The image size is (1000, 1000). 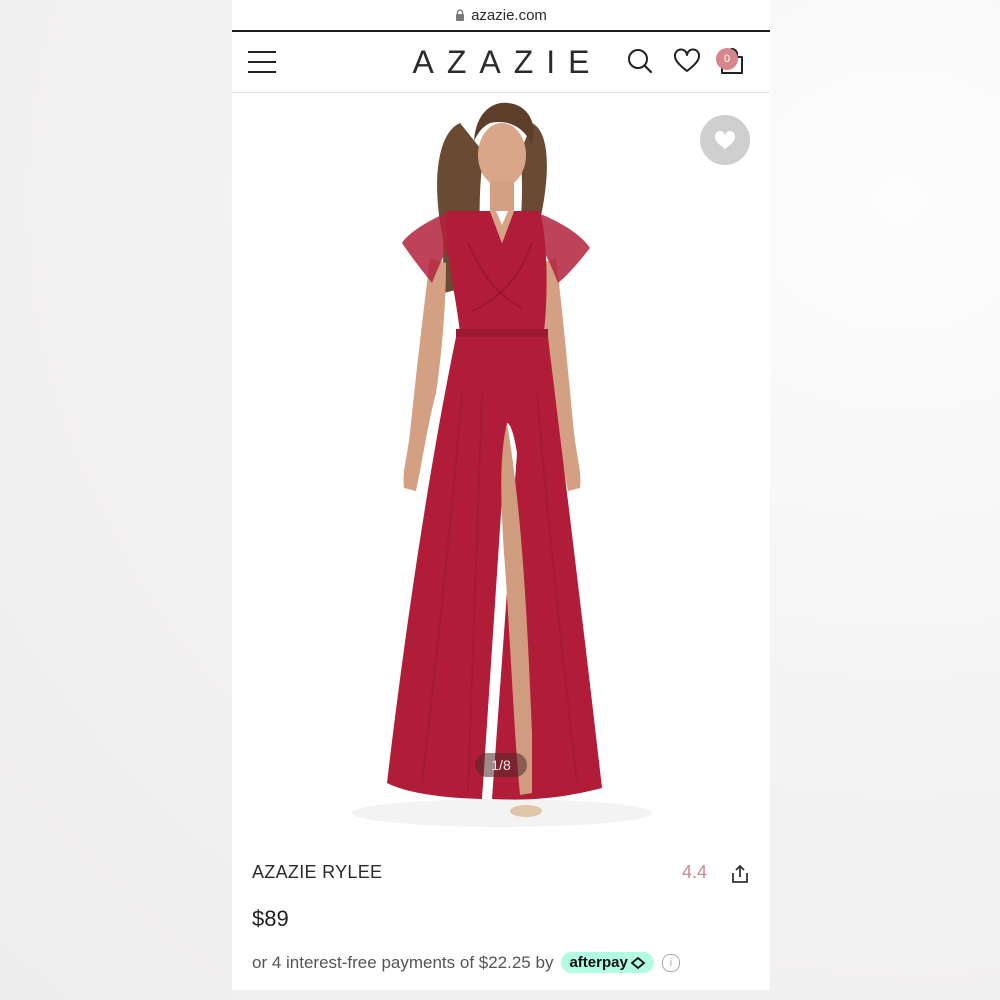 What do you see at coordinates (509, 15) in the screenshot?
I see `url-text: azazie.com` at bounding box center [509, 15].